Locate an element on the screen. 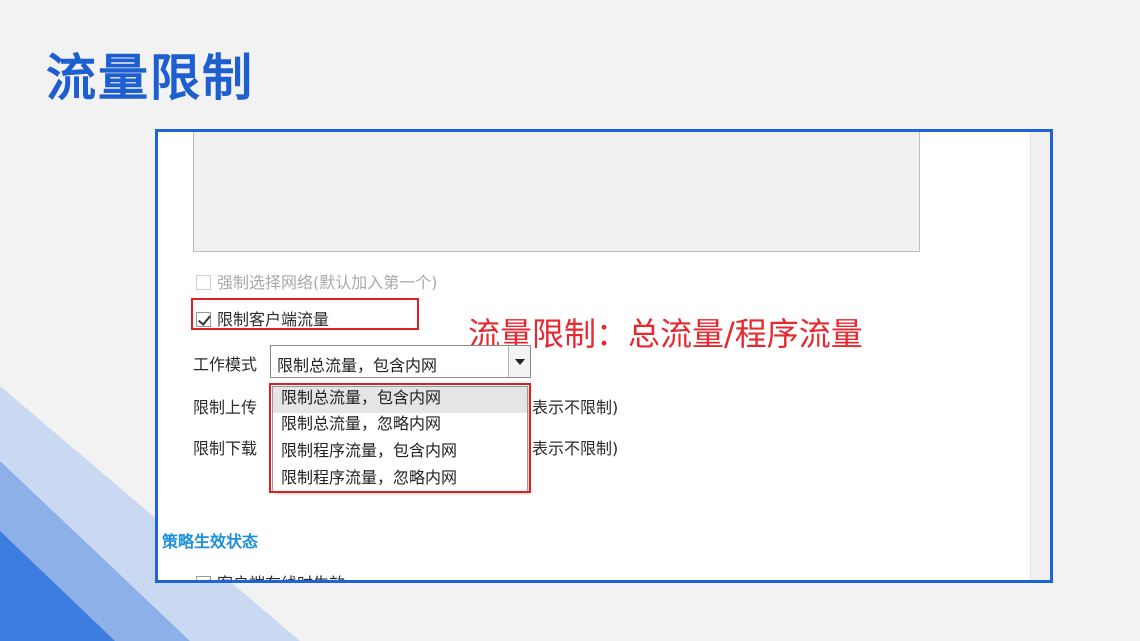 This screenshot has height=641, width=1140. work-mode-value: 限制总流量，包含内网 is located at coordinates (357, 365).